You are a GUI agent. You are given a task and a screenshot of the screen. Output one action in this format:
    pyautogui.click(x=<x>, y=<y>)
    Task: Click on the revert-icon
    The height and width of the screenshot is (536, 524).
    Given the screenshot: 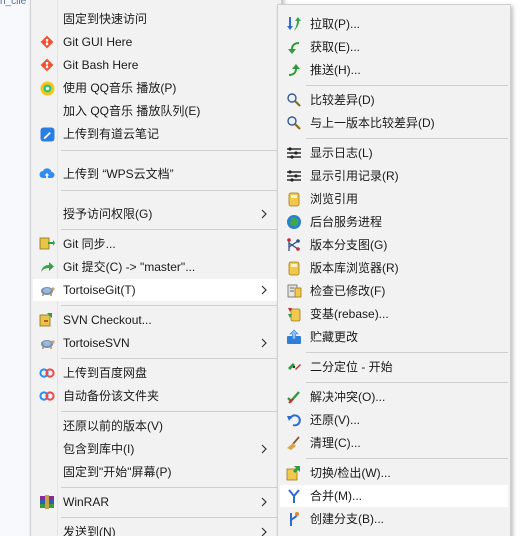 What is the action you would take?
    pyautogui.click(x=294, y=420)
    